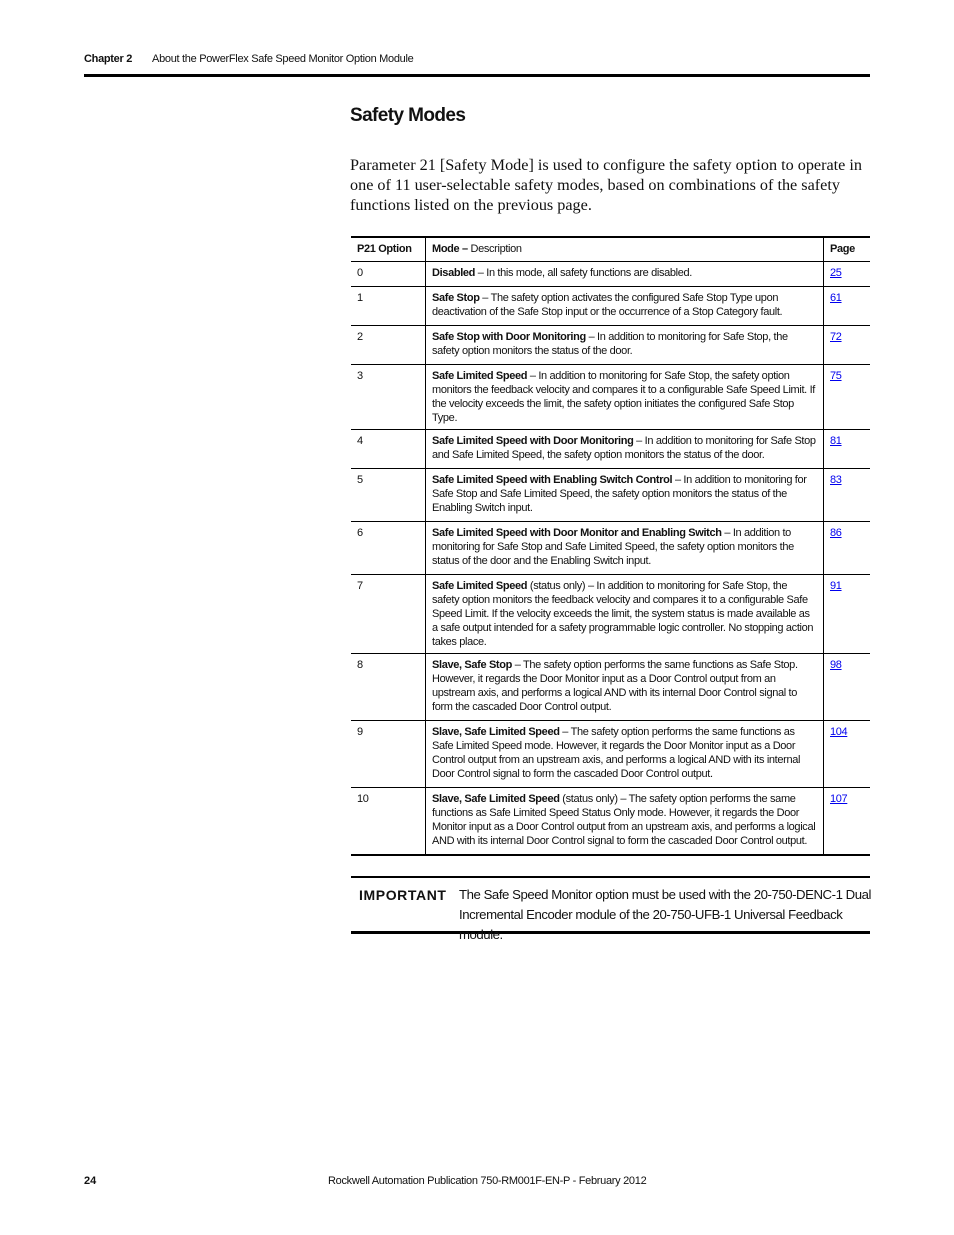  Describe the element at coordinates (108, 59) in the screenshot. I see `chapter-label: Chapter 2` at that location.